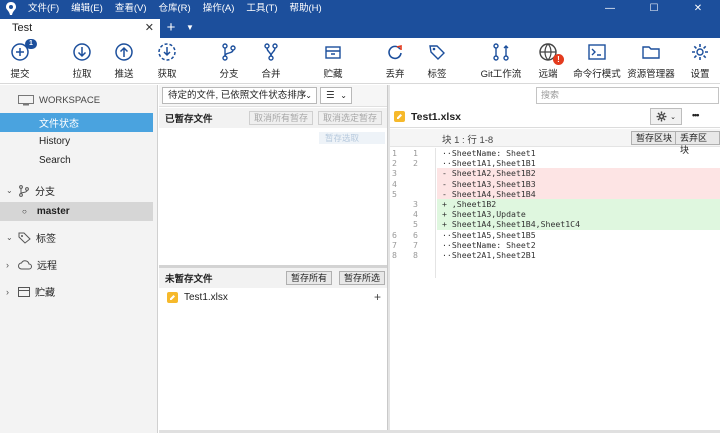 The image size is (720, 433). Describe the element at coordinates (654, 8) in the screenshot. I see `maximize-button: ☐` at that location.